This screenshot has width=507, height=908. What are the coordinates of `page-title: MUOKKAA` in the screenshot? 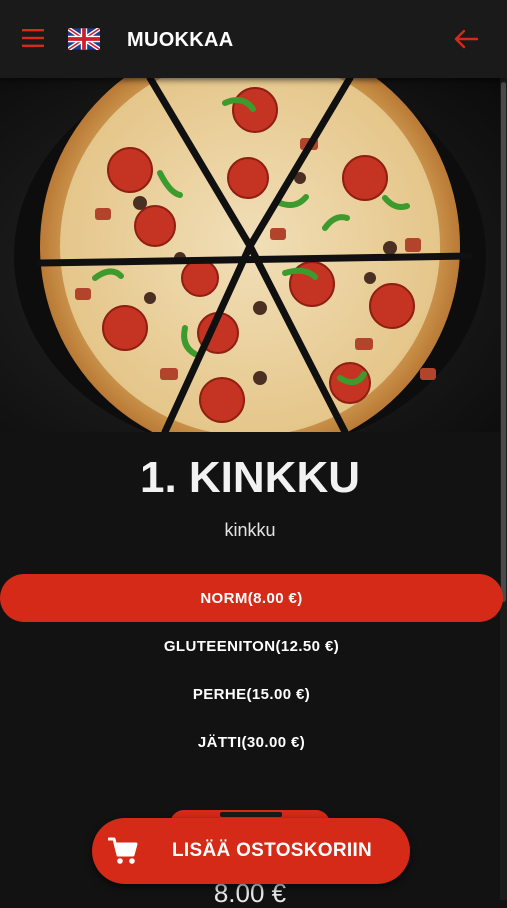 It's located at (180, 40).